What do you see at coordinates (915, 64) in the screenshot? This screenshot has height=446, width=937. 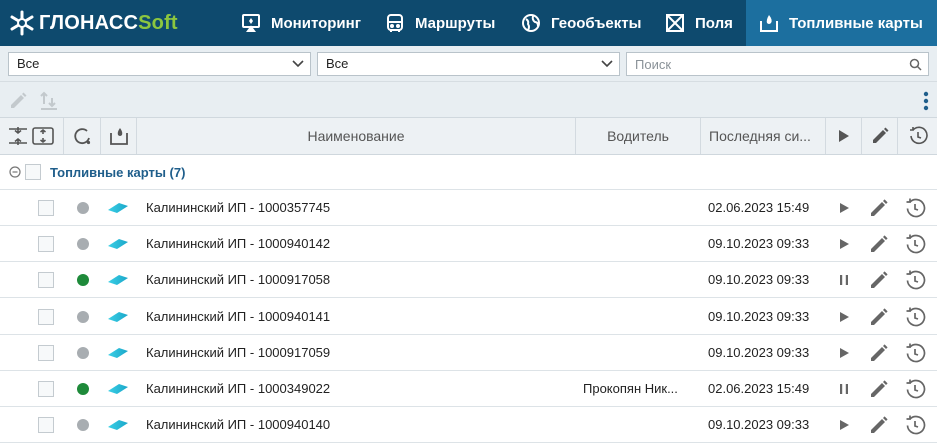 I see `search-icon` at bounding box center [915, 64].